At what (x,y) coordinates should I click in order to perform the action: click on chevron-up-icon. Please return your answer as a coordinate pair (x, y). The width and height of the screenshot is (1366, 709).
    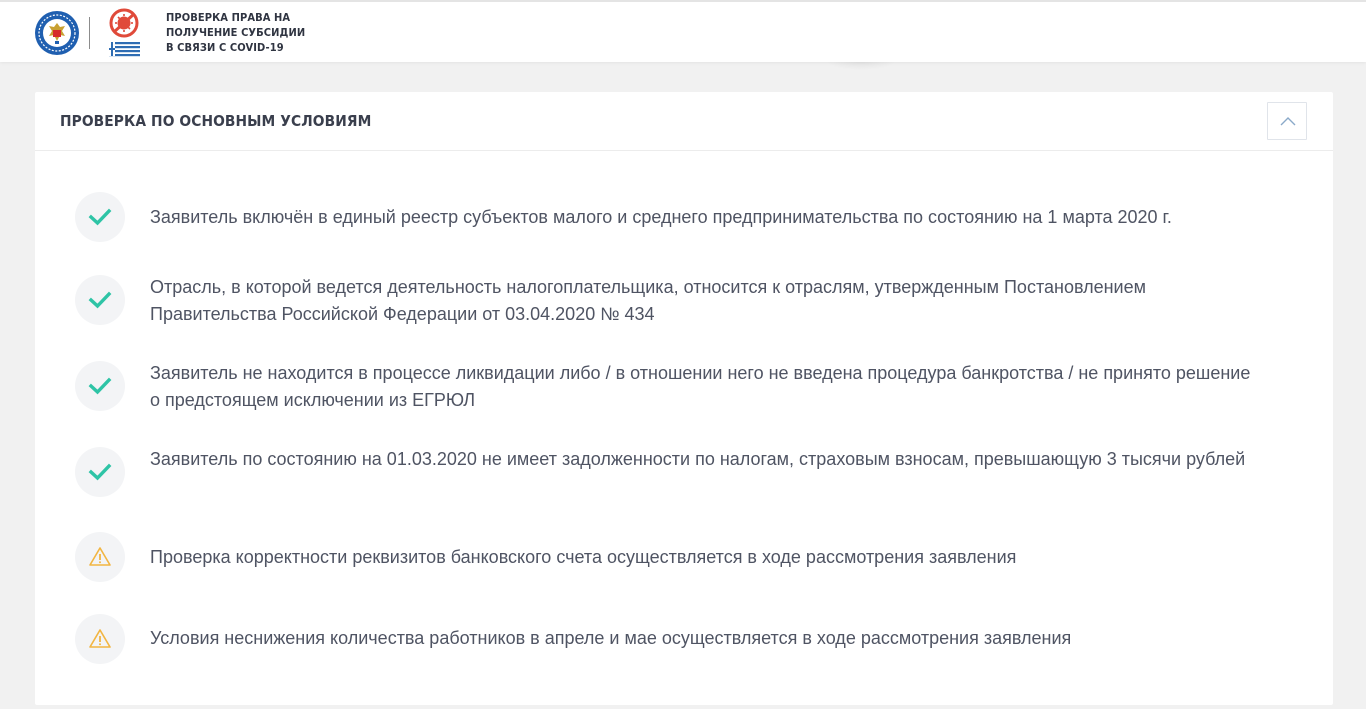
    Looking at the image, I should click on (1288, 121).